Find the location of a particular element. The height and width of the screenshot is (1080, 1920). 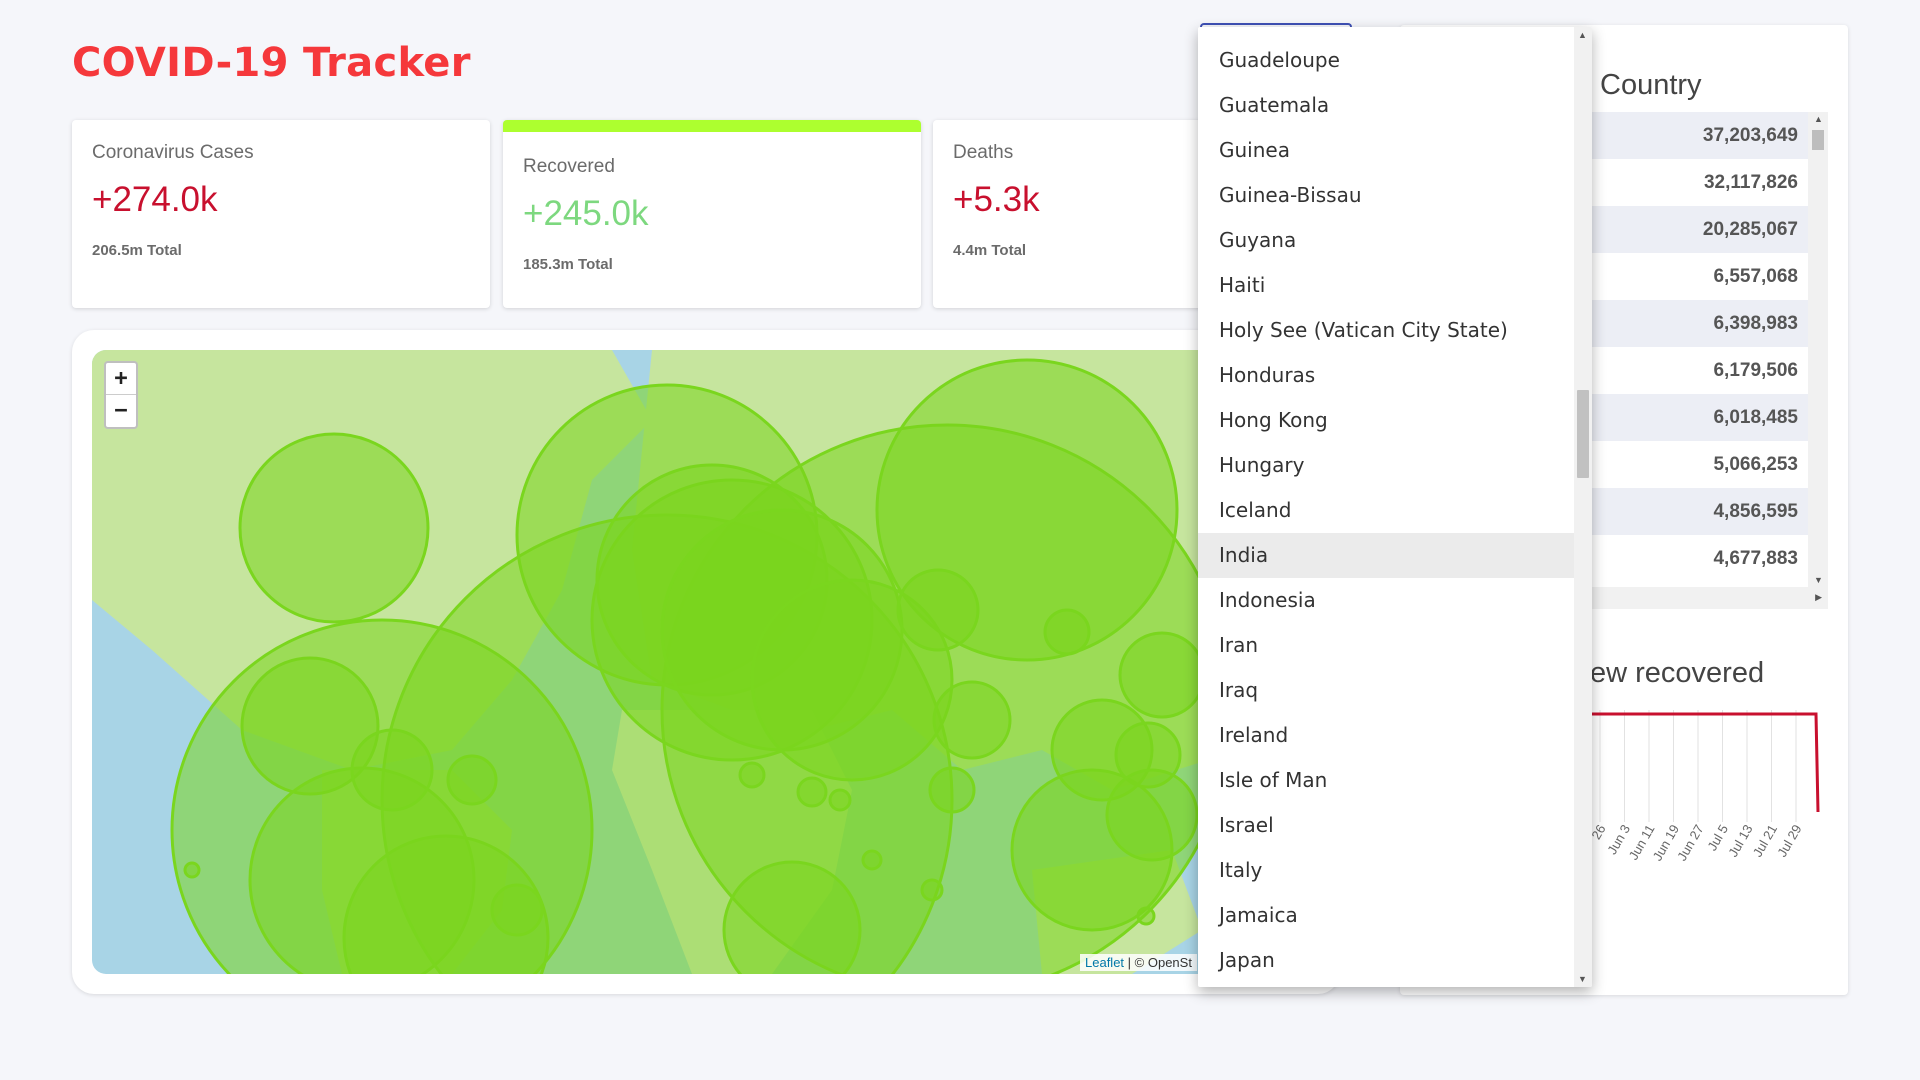

app-title: COVID-19 Tracker is located at coordinates (271, 63).